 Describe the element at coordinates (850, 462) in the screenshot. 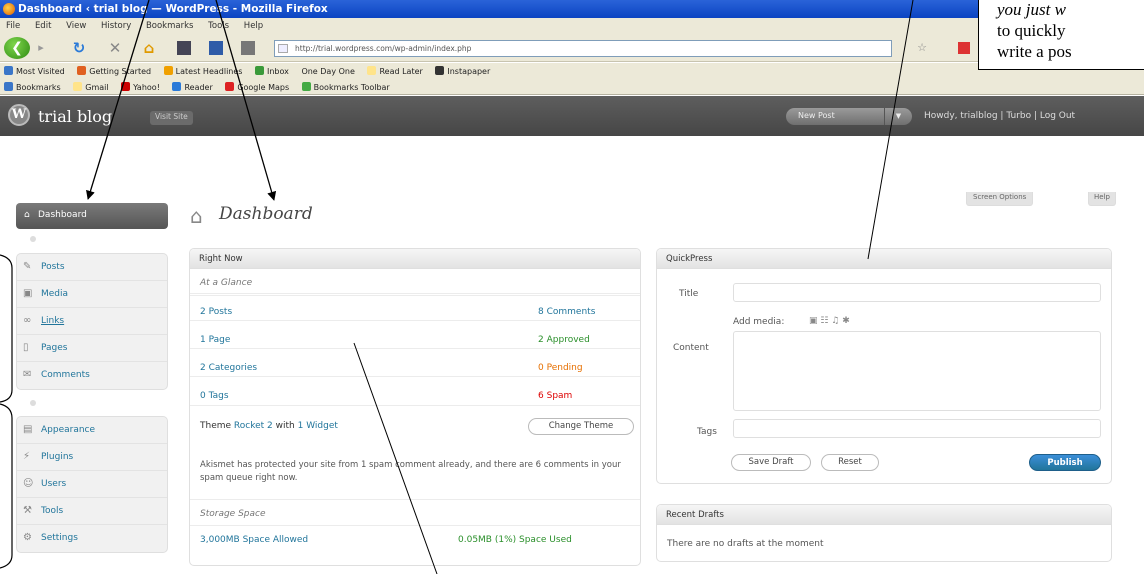

I see `reset-button: Reset` at that location.